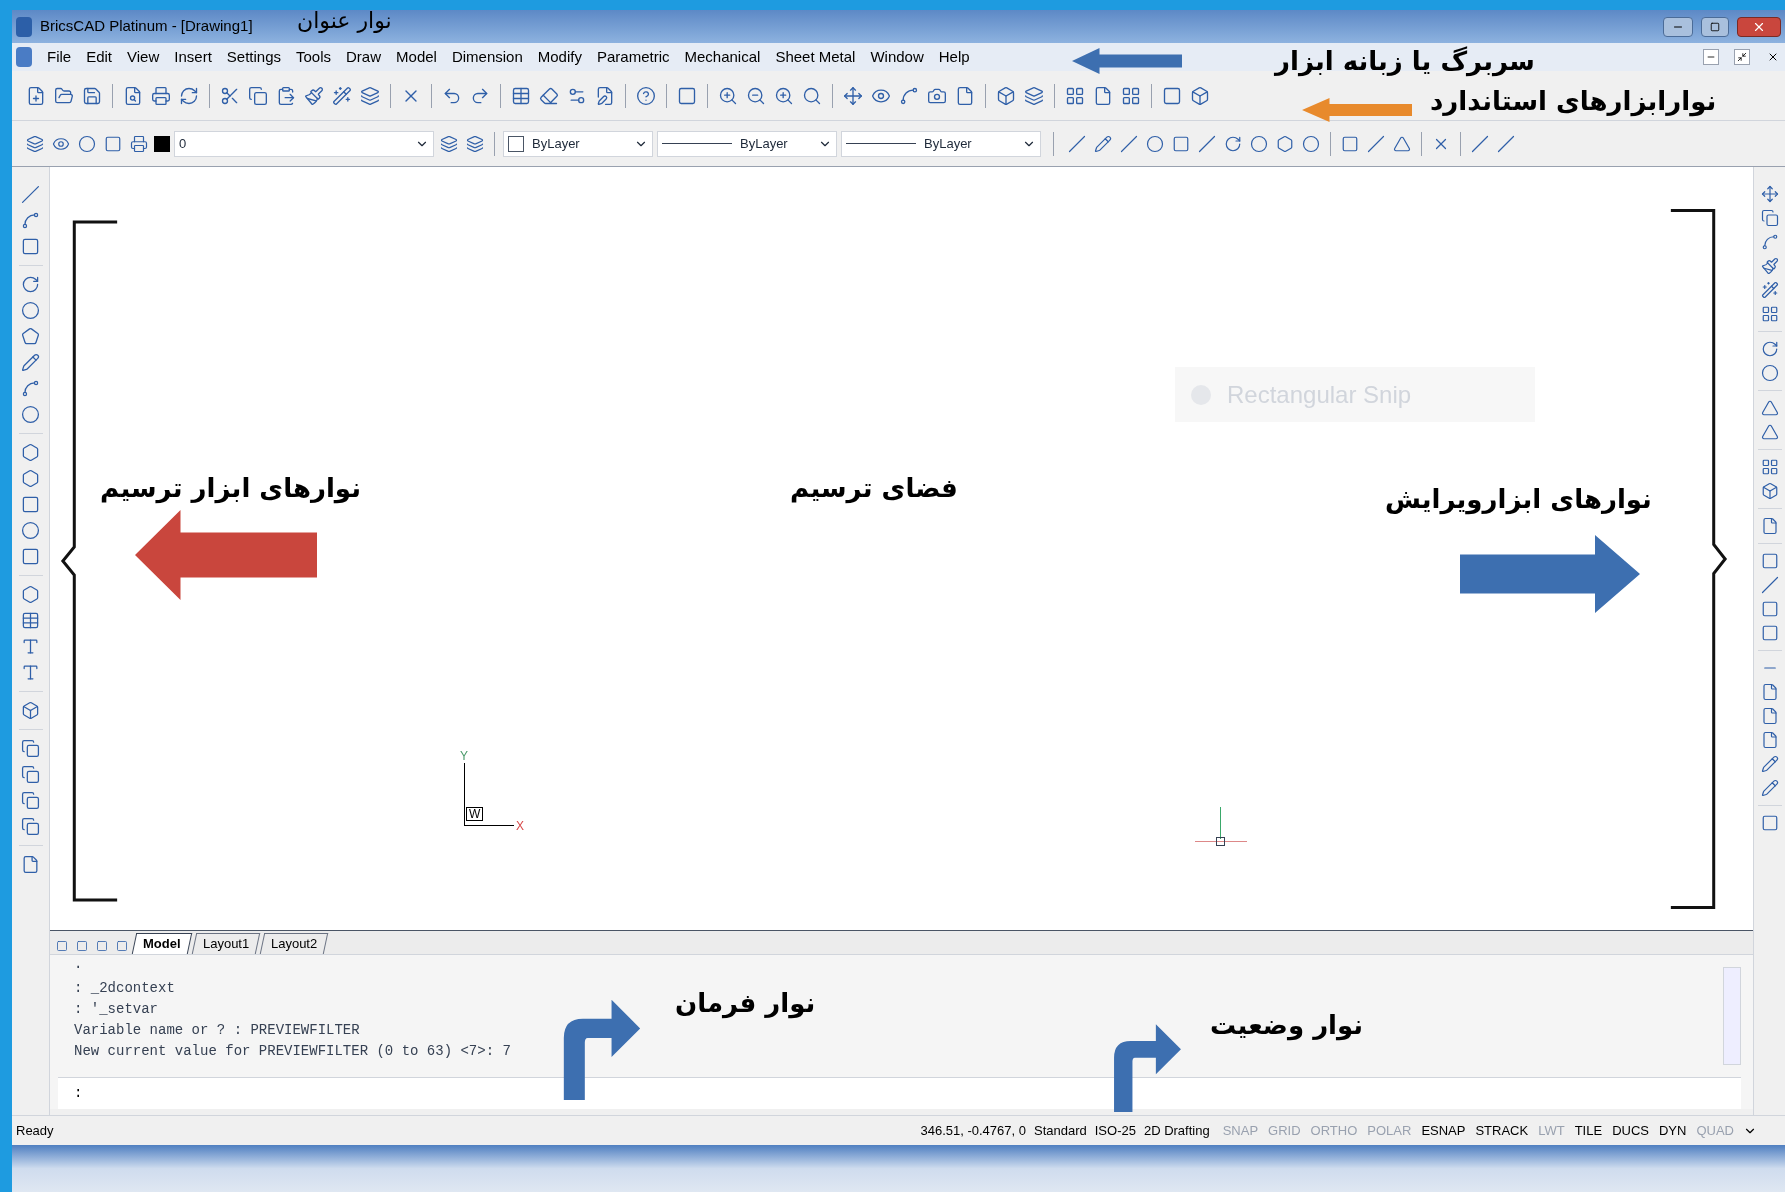  I want to click on lineweight-dropdown: ByLayer, so click(941, 143).